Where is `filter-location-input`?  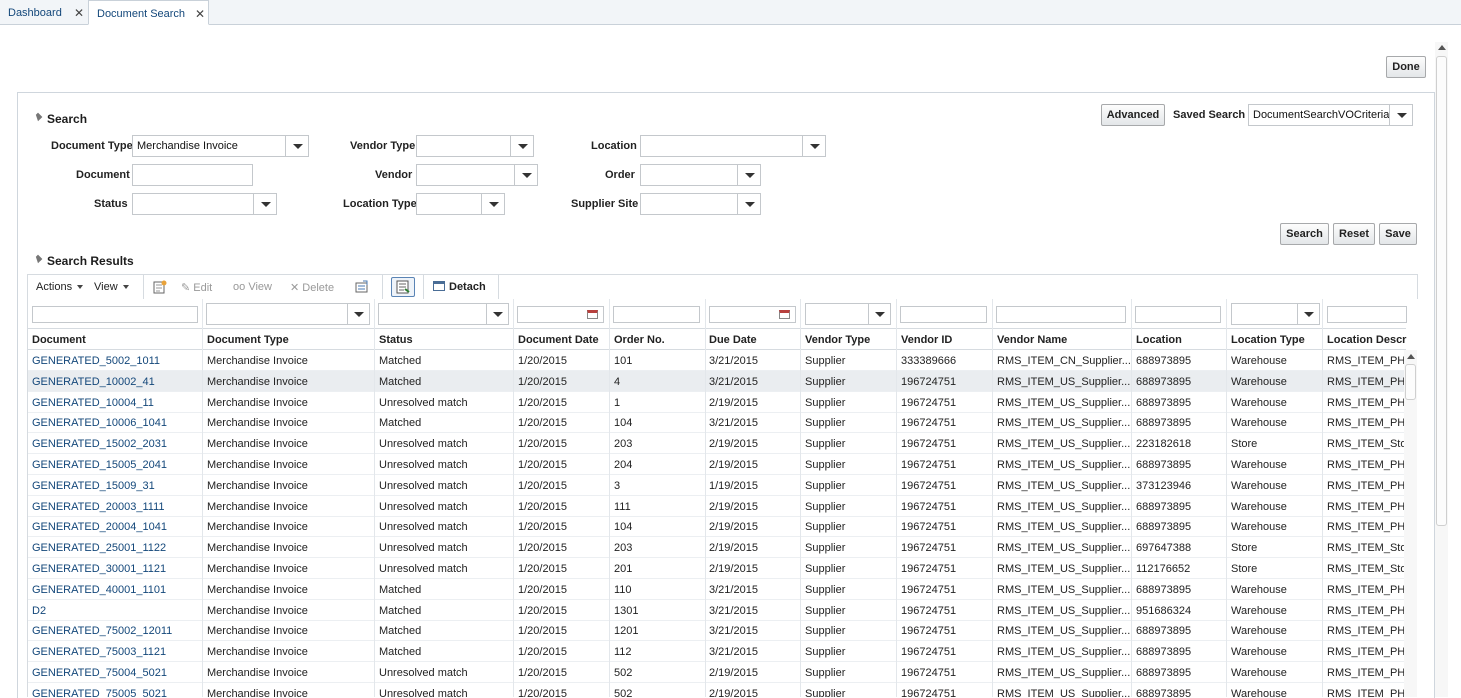 filter-location-input is located at coordinates (1178, 314).